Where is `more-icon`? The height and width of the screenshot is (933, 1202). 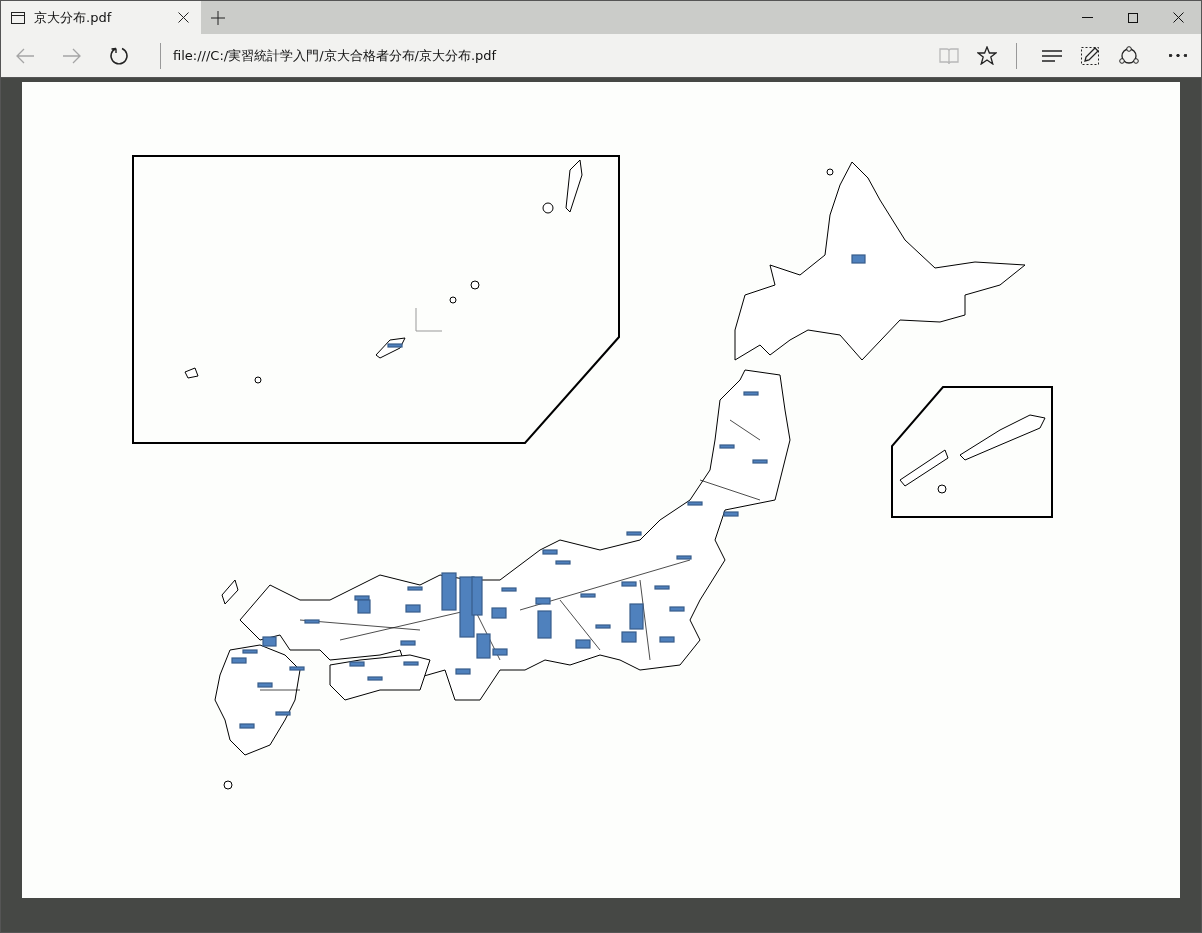 more-icon is located at coordinates (1178, 55).